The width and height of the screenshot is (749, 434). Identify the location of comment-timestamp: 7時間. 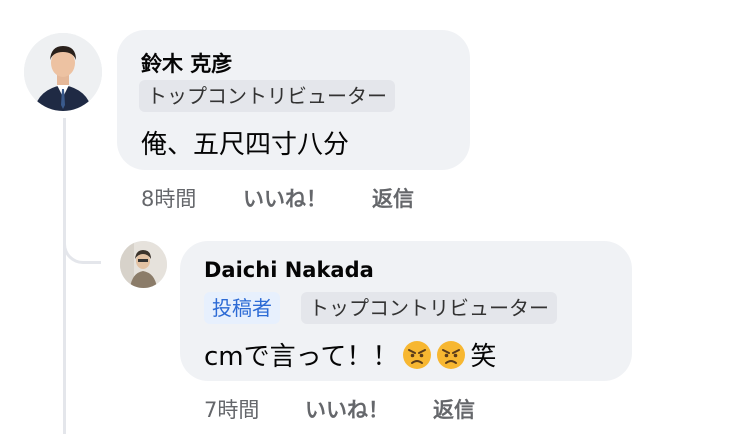
(231, 409).